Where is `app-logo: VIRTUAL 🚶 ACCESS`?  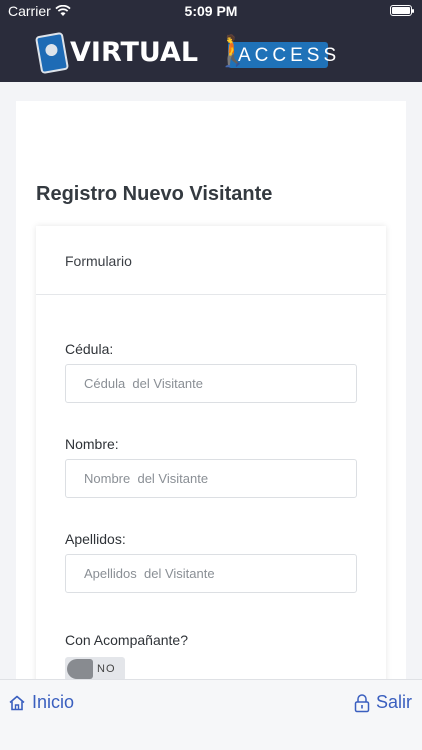
app-logo: VIRTUAL 🚶 ACCESS is located at coordinates (185, 53).